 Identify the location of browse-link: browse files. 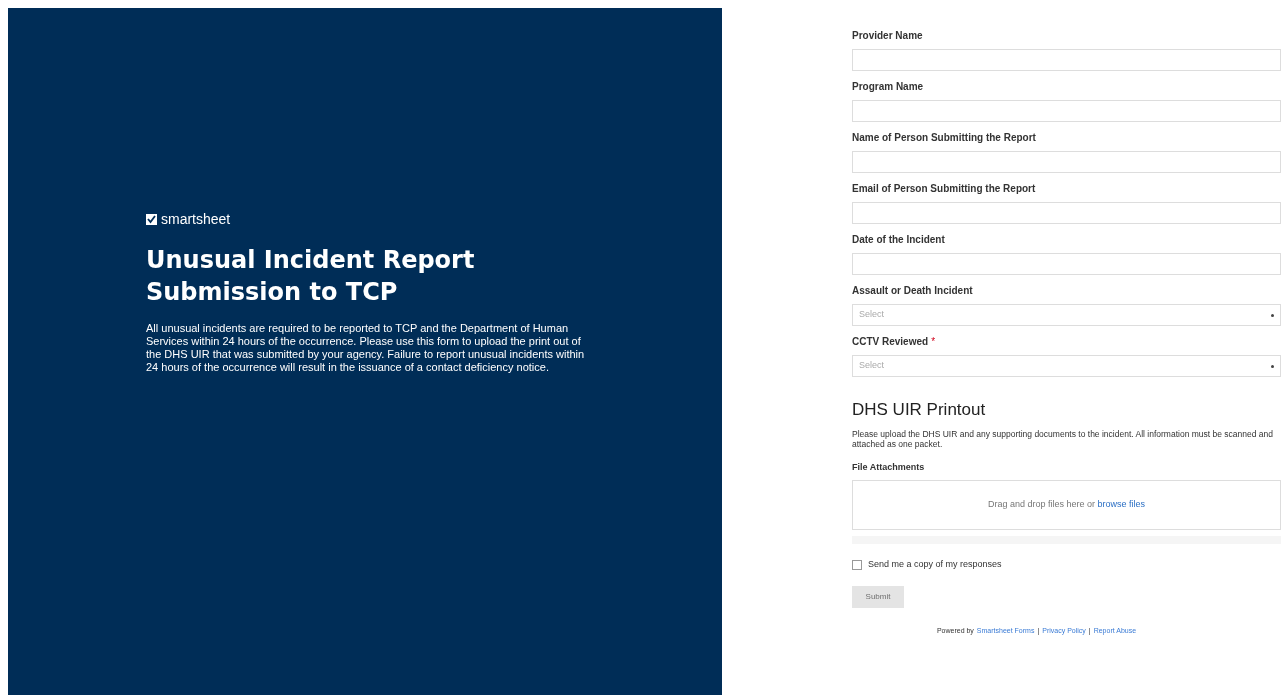
(1121, 504).